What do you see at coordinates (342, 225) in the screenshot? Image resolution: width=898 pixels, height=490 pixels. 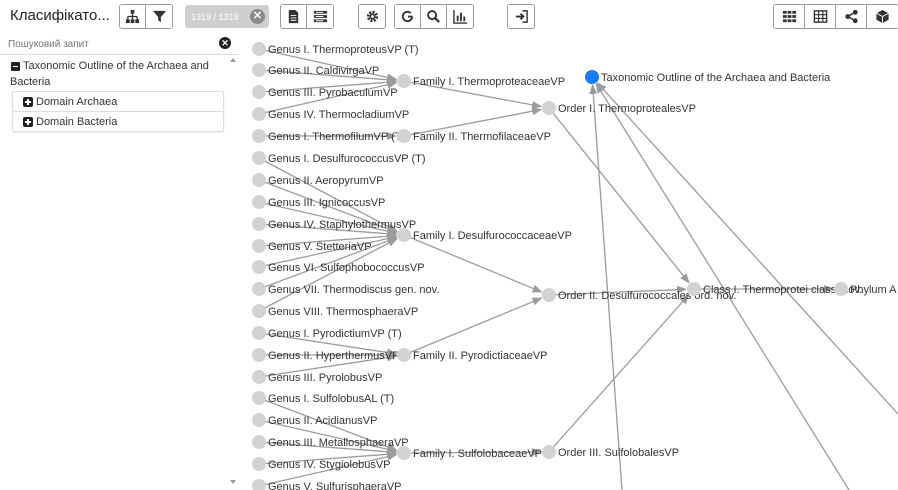 I see `graph-node-label: Genus IV. StaphylothermusVP` at bounding box center [342, 225].